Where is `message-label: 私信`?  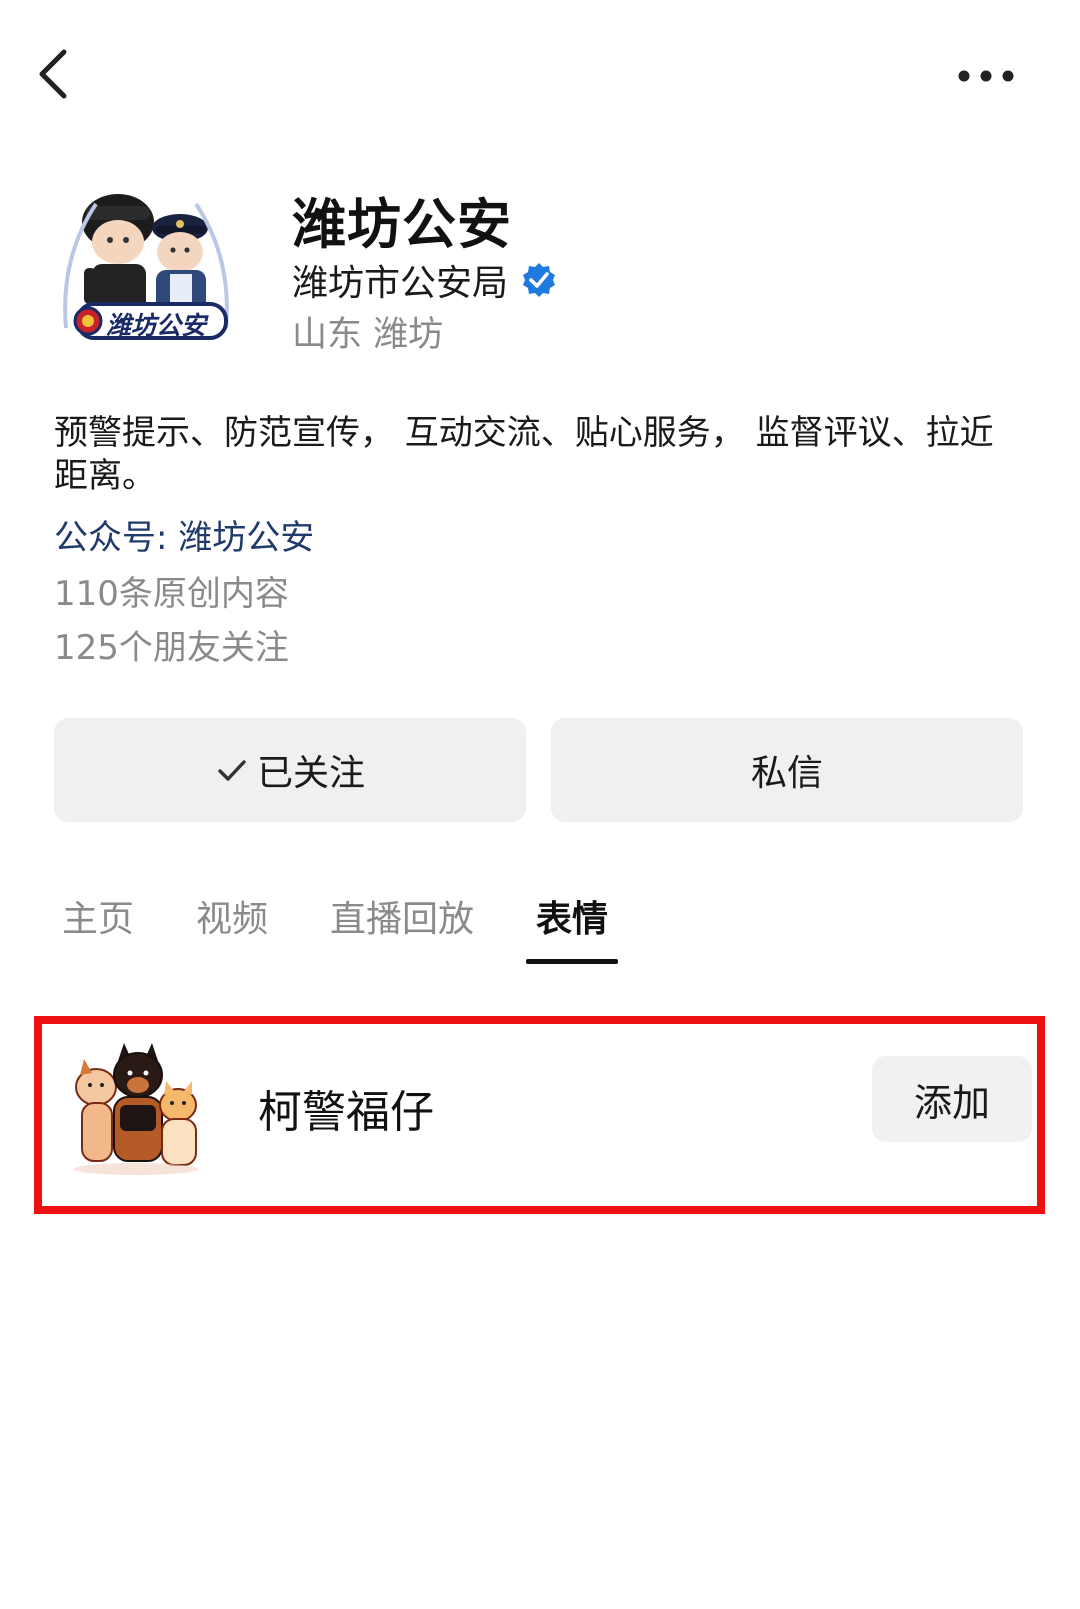 message-label: 私信 is located at coordinates (786, 773).